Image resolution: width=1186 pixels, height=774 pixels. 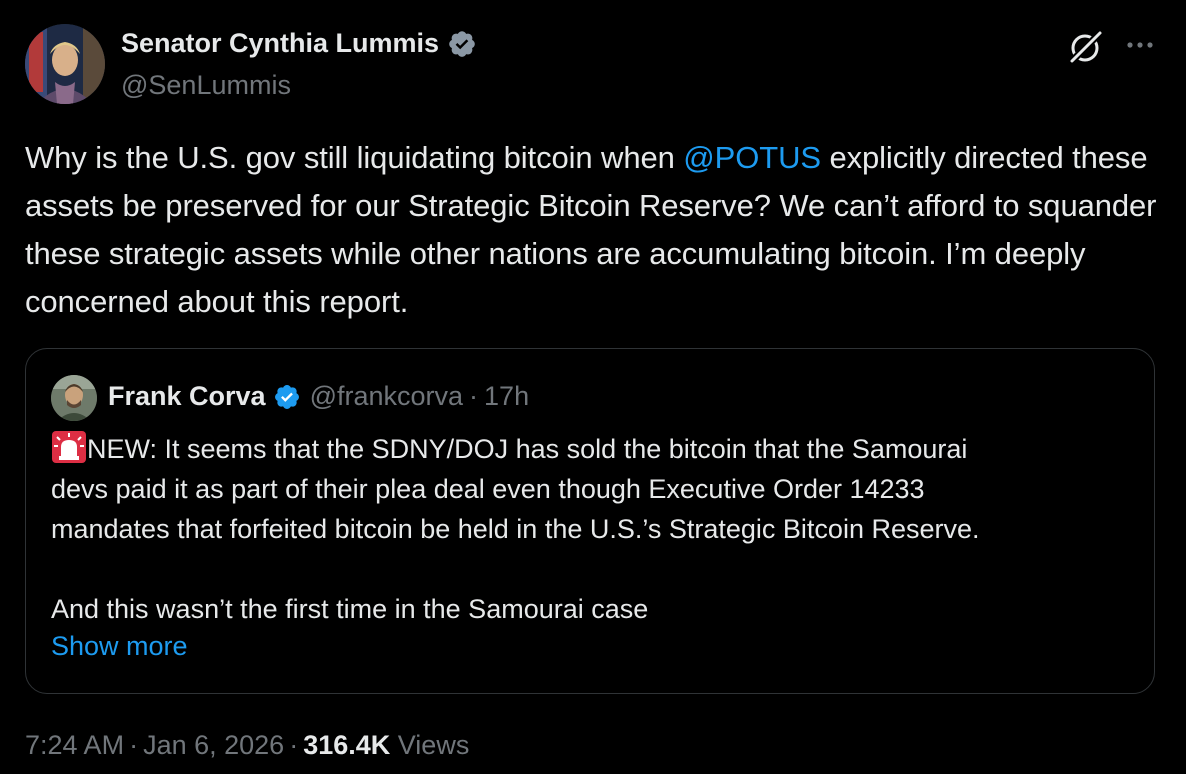 I want to click on quoted-author-avatar-image, so click(x=74, y=398).